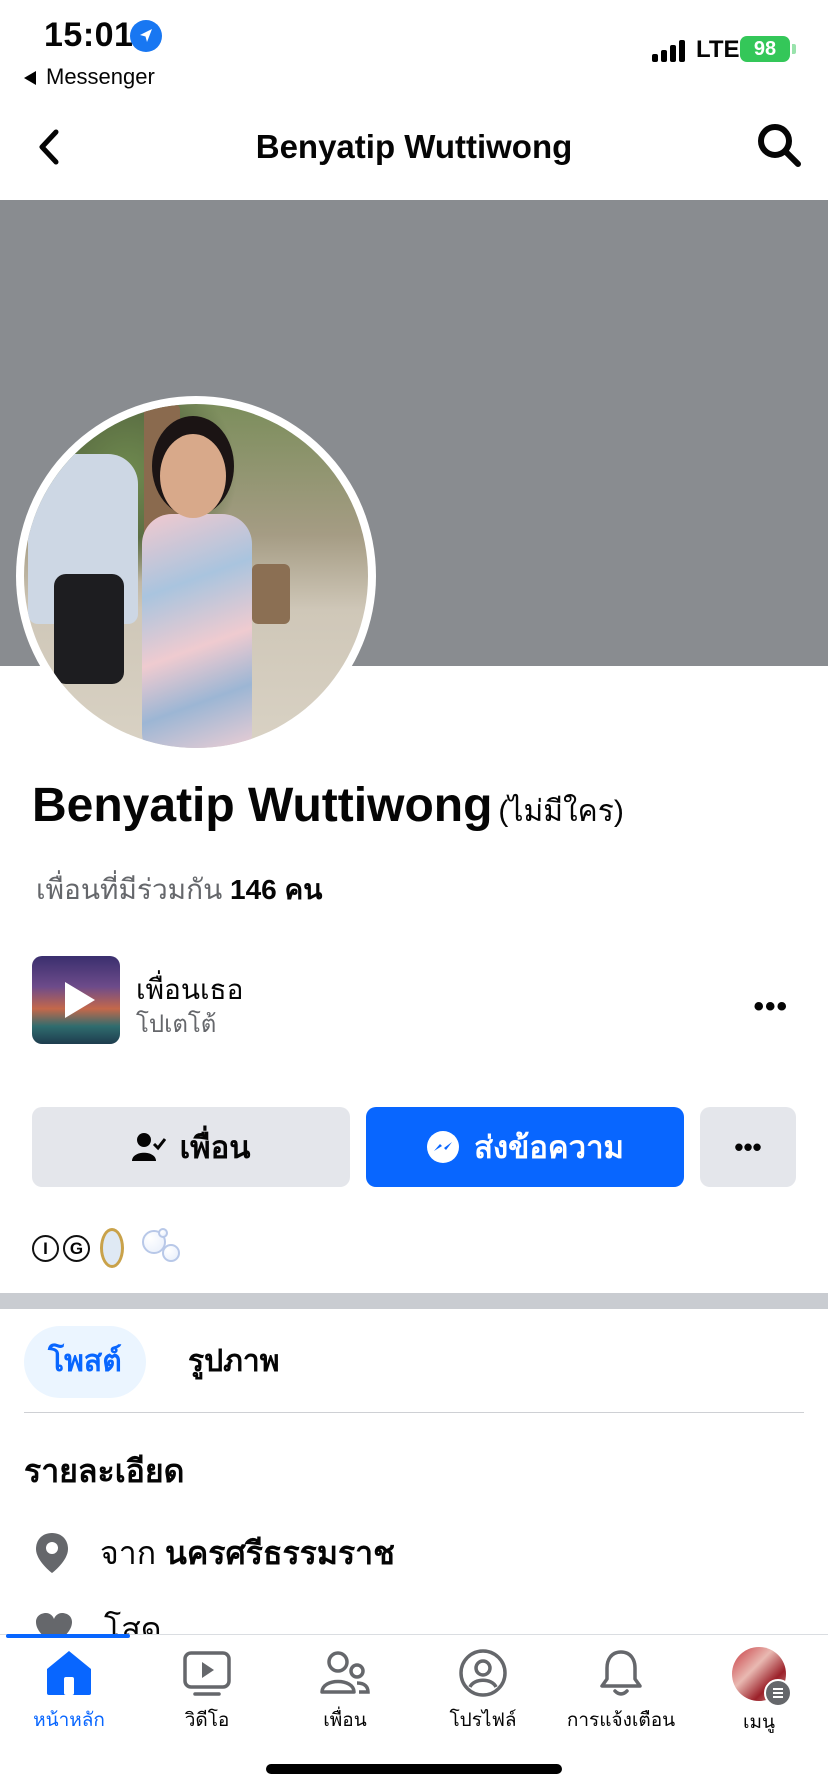 Image resolution: width=828 pixels, height=1792 pixels. What do you see at coordinates (443, 1147) in the screenshot?
I see `messenger-icon` at bounding box center [443, 1147].